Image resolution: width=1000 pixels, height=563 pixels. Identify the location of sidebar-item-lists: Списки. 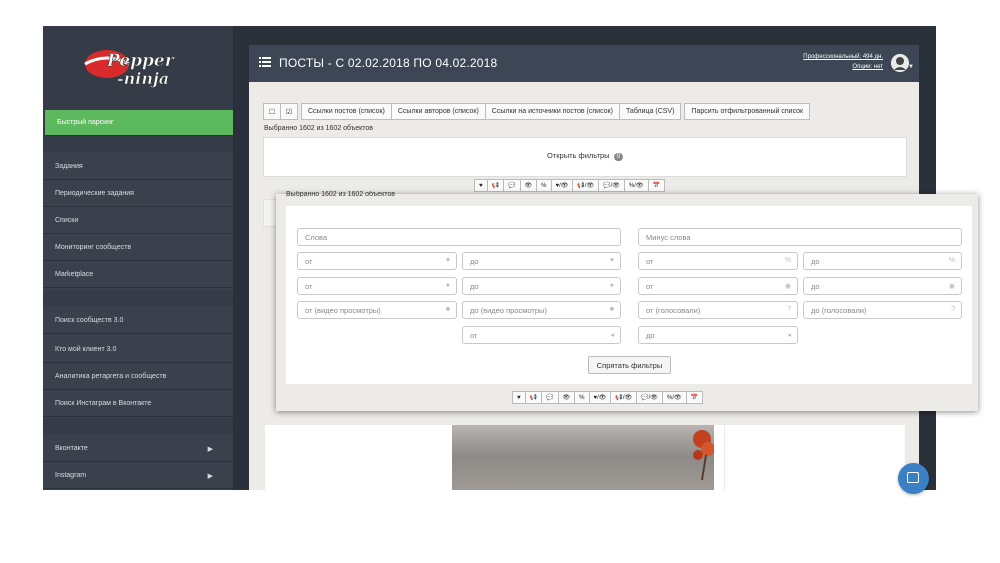
(138, 221).